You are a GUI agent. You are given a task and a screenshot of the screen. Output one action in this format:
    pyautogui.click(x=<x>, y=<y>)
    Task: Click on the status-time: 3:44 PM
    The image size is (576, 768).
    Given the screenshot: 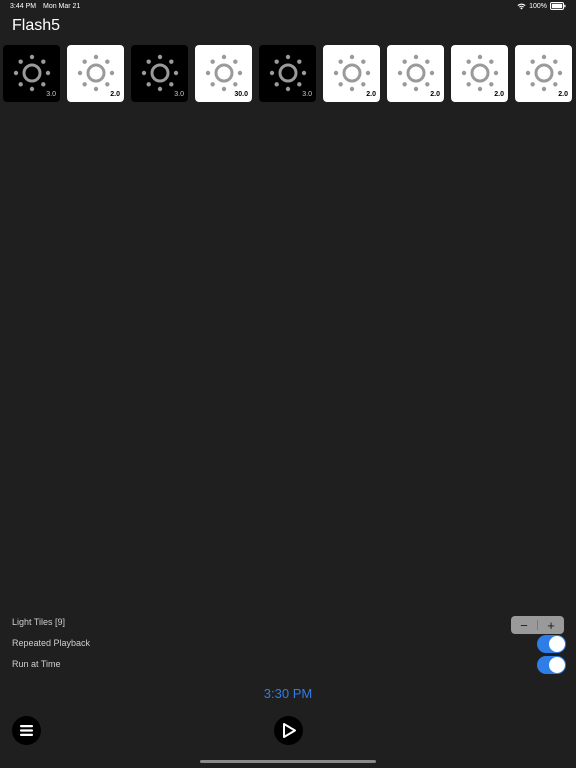 What is the action you would take?
    pyautogui.click(x=23, y=6)
    